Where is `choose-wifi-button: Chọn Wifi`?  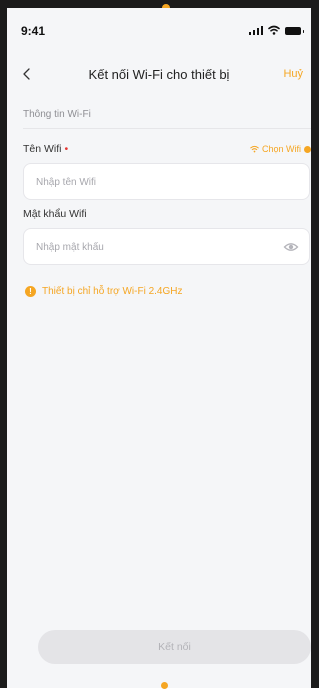 choose-wifi-button: Chọn Wifi is located at coordinates (280, 149).